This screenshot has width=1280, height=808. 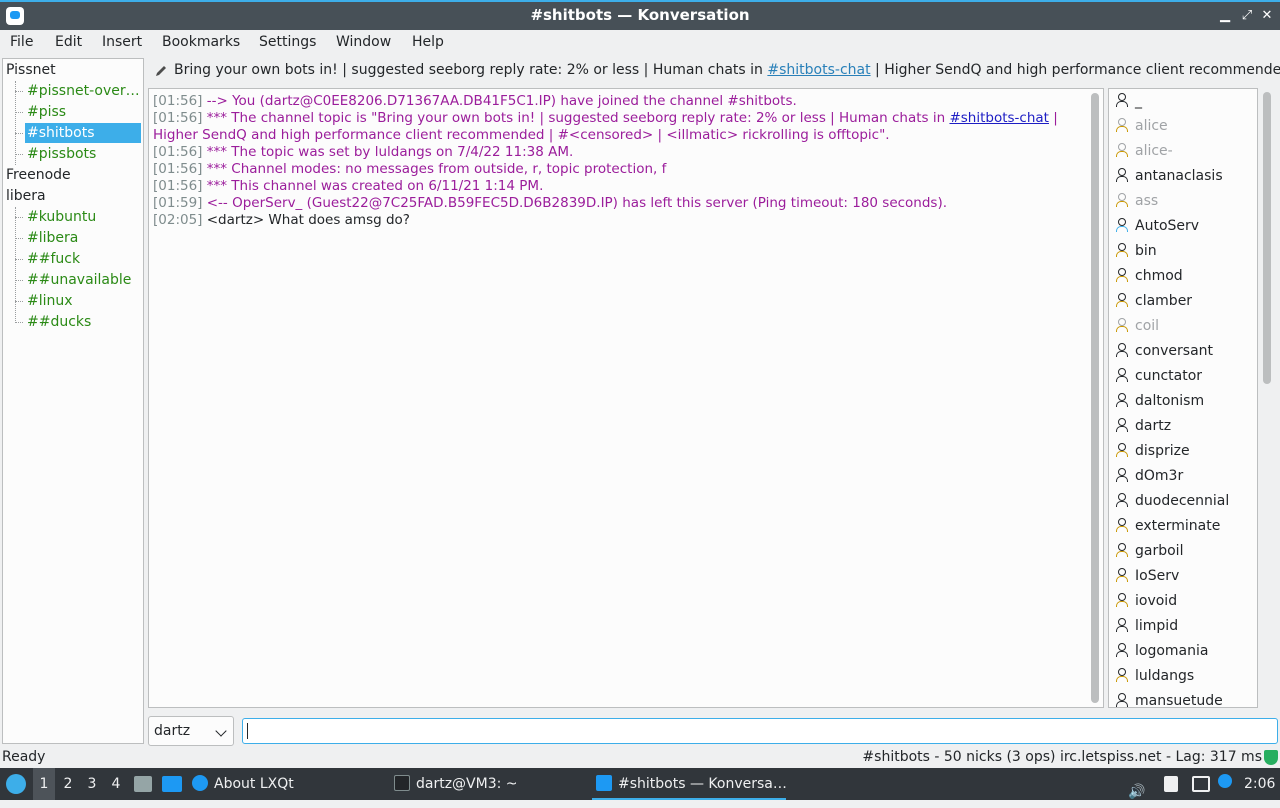 What do you see at coordinates (68, 784) in the screenshot?
I see `desktop-2: 2` at bounding box center [68, 784].